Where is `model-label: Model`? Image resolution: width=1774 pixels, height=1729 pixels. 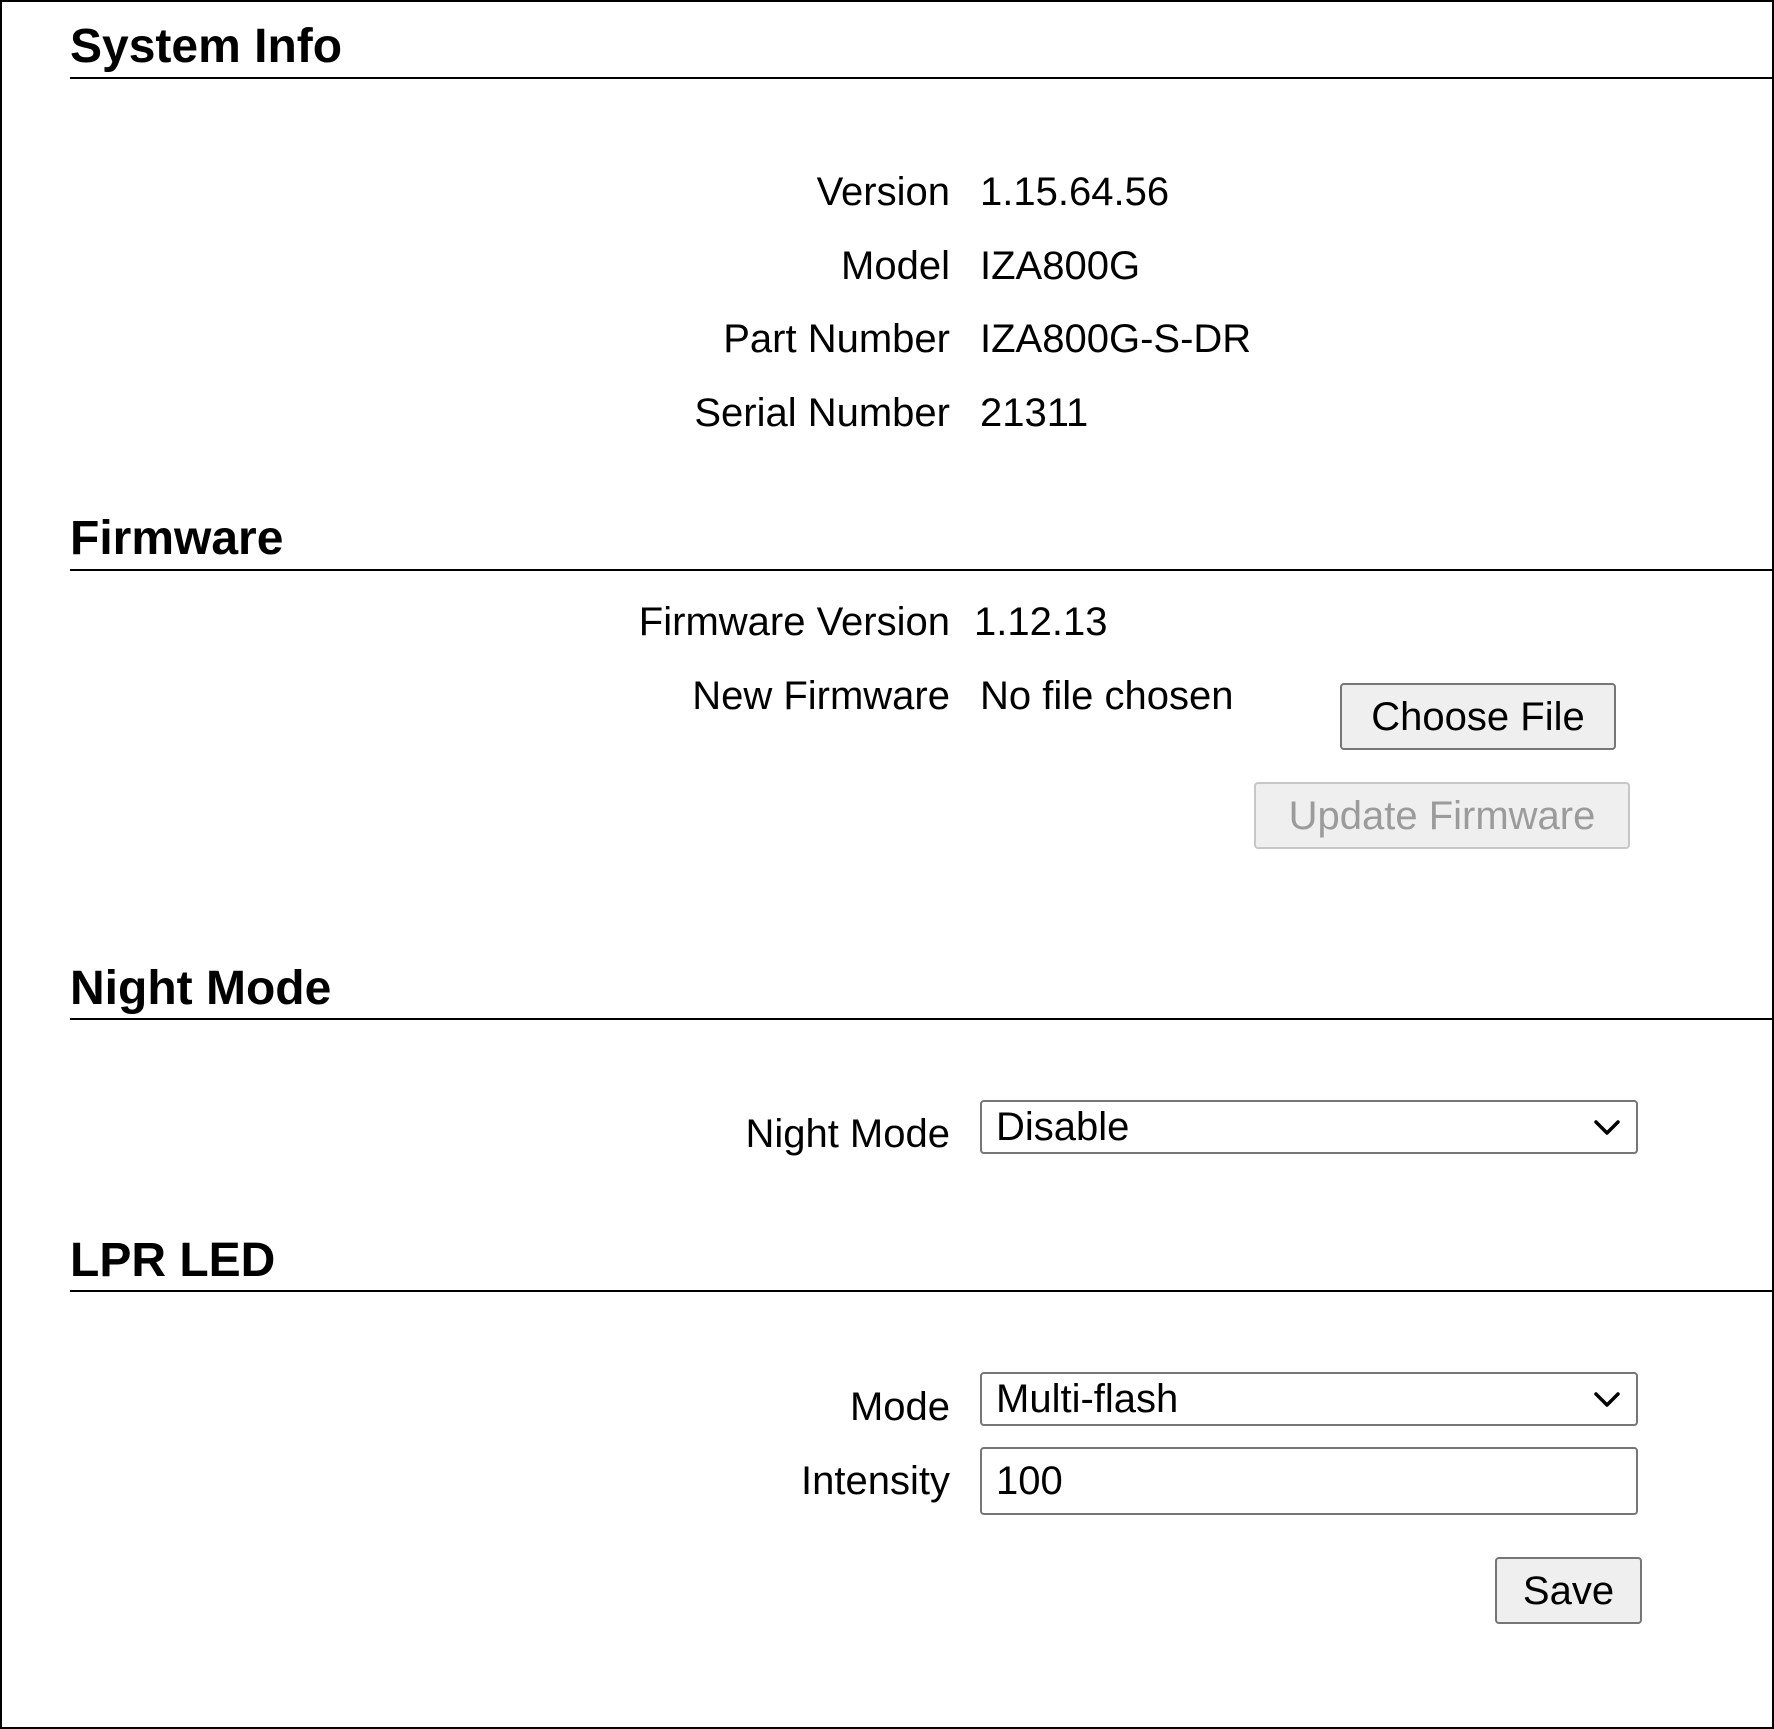
model-label: Model is located at coordinates (895, 266).